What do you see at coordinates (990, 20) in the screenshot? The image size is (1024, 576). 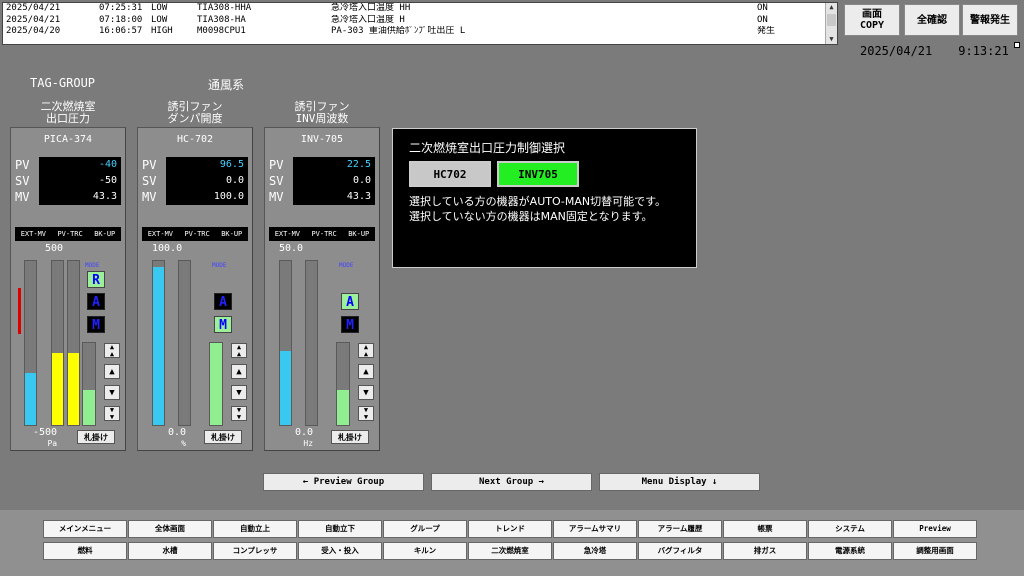 I see `alarm-occurrence-button: 警報発生` at bounding box center [990, 20].